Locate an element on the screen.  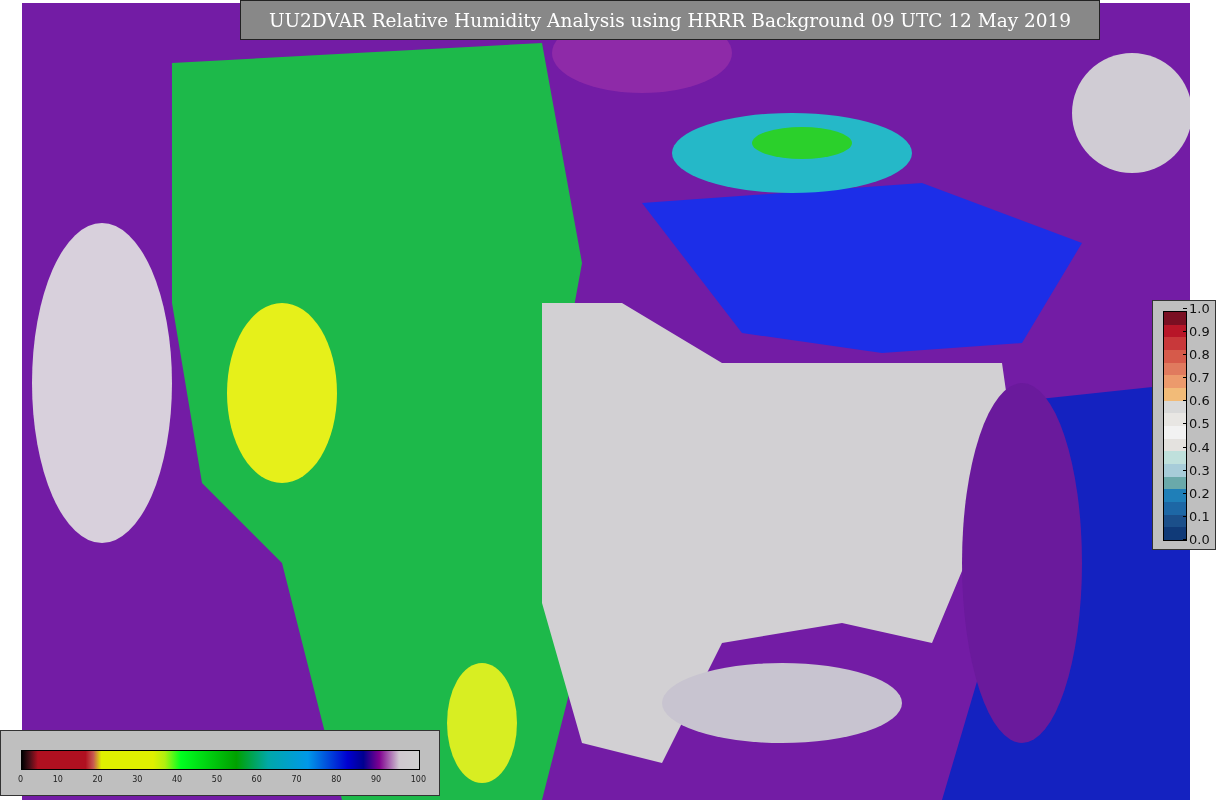
tick-label: 0.8 is located at coordinates (1199, 355).